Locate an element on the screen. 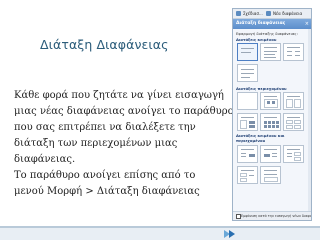 Image resolution: width=320 pixels, height=240 pixels. slide-title: Διάταξη Διαφάνειας is located at coordinates (104, 44).